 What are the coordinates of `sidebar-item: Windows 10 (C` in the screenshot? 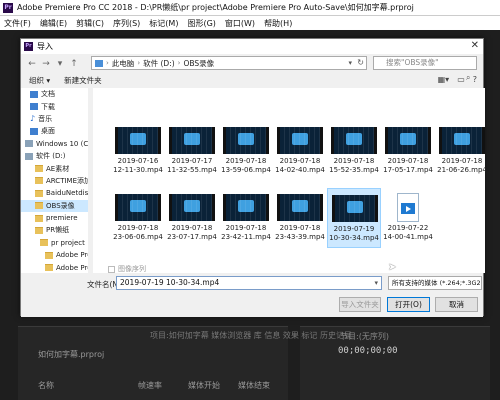 It's located at (56, 144).